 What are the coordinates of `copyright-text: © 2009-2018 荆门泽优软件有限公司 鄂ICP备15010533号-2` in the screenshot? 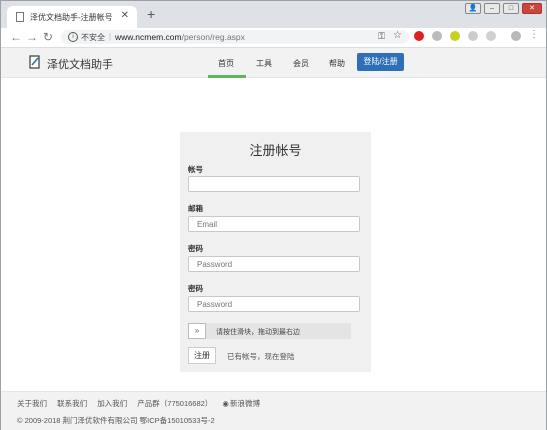 It's located at (116, 420).